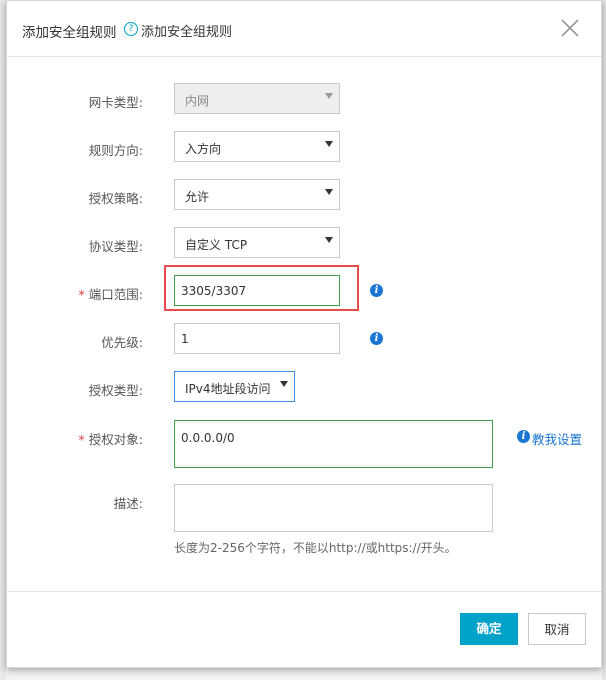  I want to click on help-link: 添加安全组规则, so click(186, 30).